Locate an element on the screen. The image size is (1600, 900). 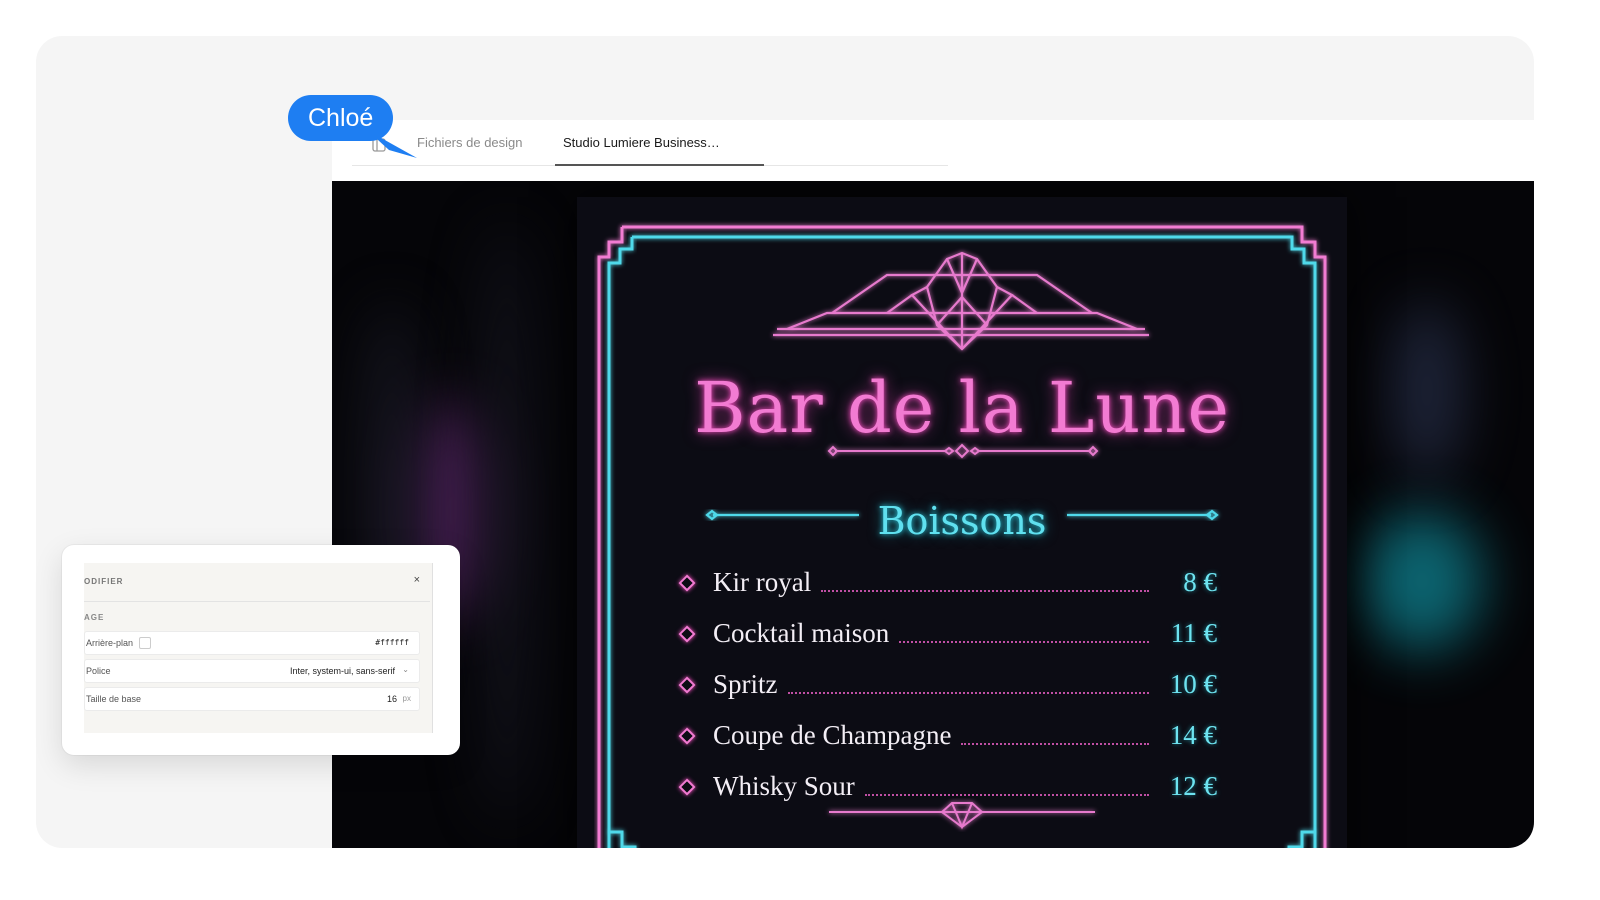
item-name: Kir royal is located at coordinates (762, 582).